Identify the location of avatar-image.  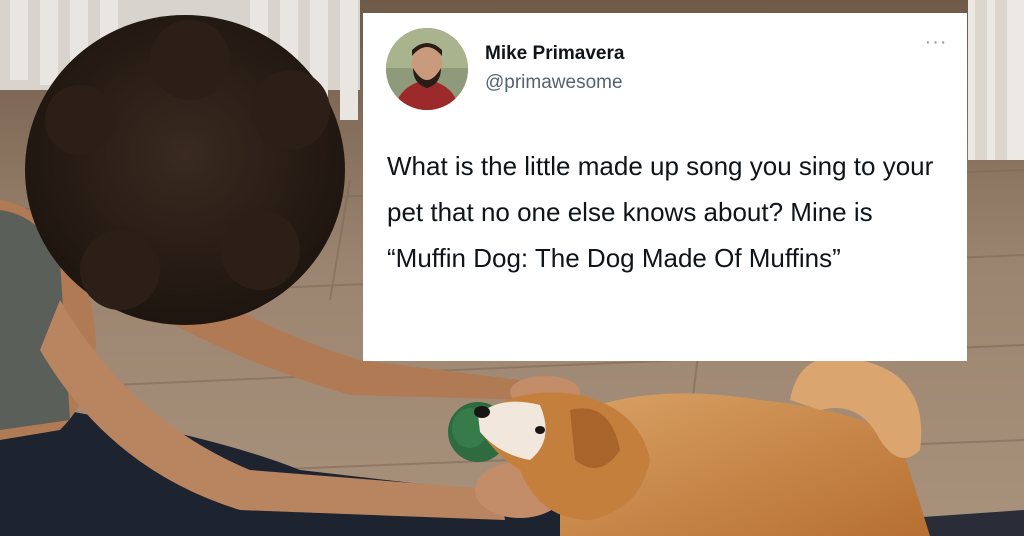
(427, 69).